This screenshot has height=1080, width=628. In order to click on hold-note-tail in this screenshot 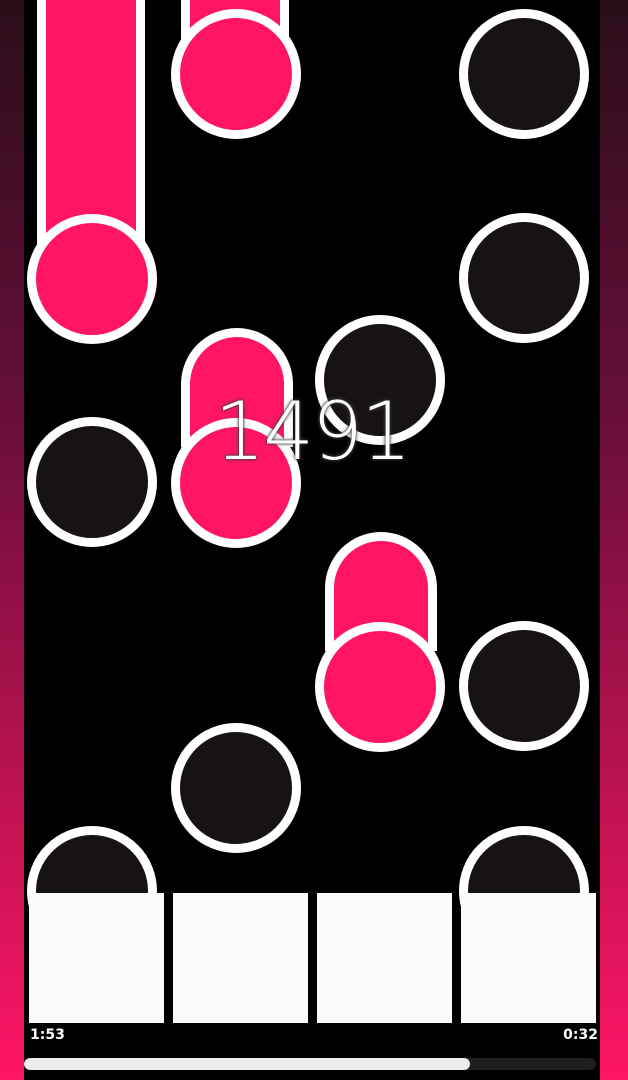, I will do `click(91, 124)`.